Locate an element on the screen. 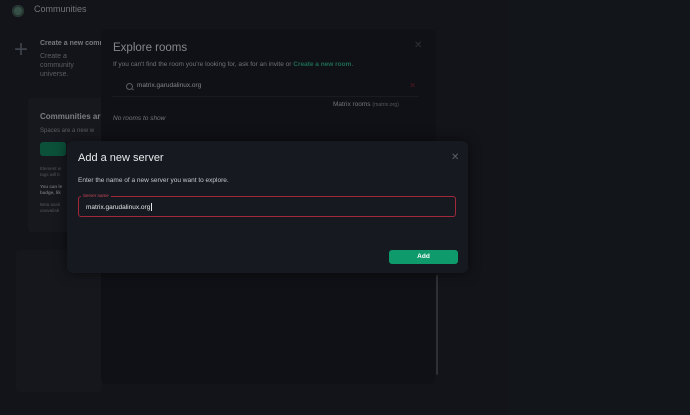 This screenshot has width=690, height=415. add-server-title: Add a new server is located at coordinates (121, 158).